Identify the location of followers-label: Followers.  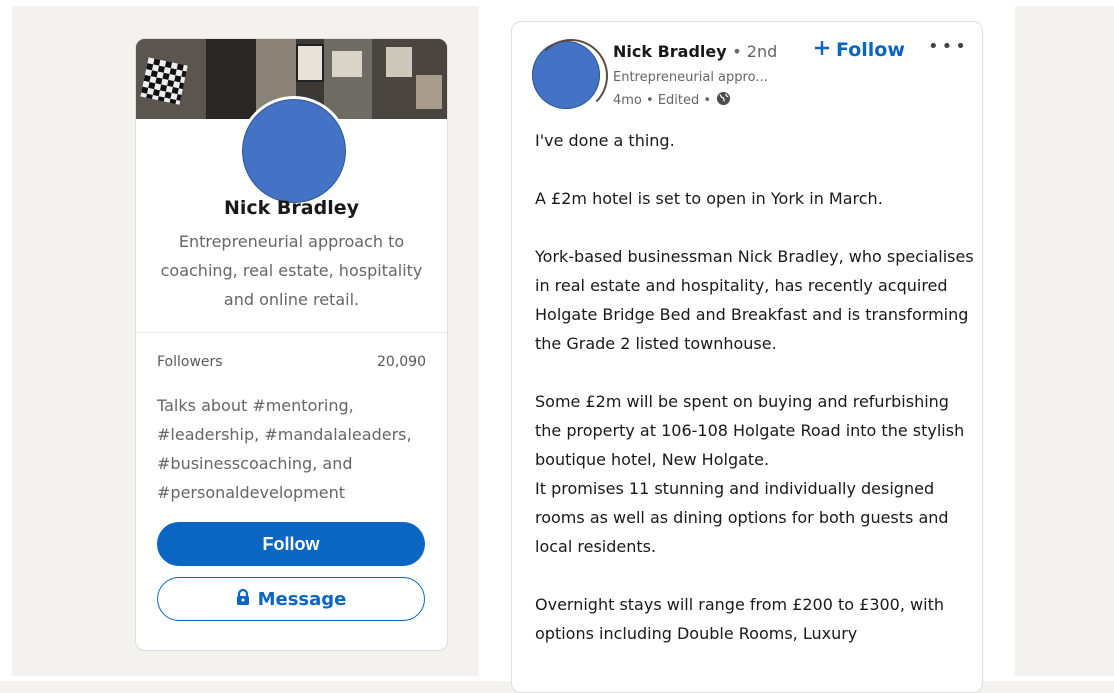
(190, 362).